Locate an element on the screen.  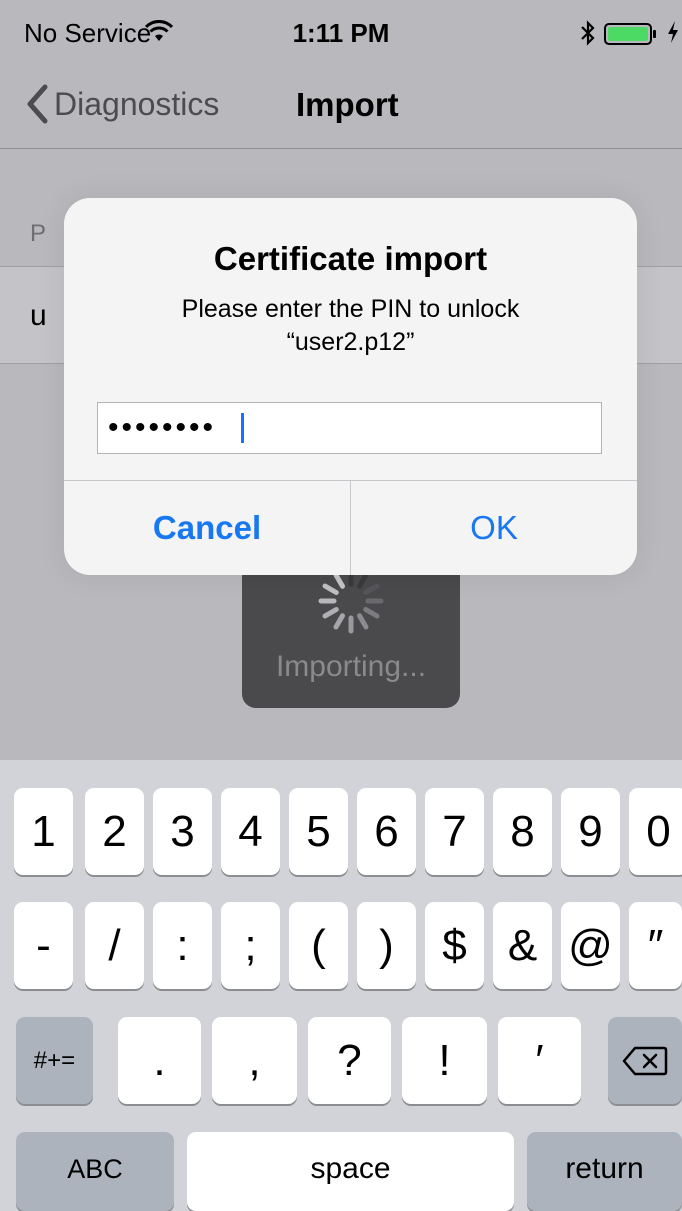
key-label: @ is located at coordinates (590, 945).